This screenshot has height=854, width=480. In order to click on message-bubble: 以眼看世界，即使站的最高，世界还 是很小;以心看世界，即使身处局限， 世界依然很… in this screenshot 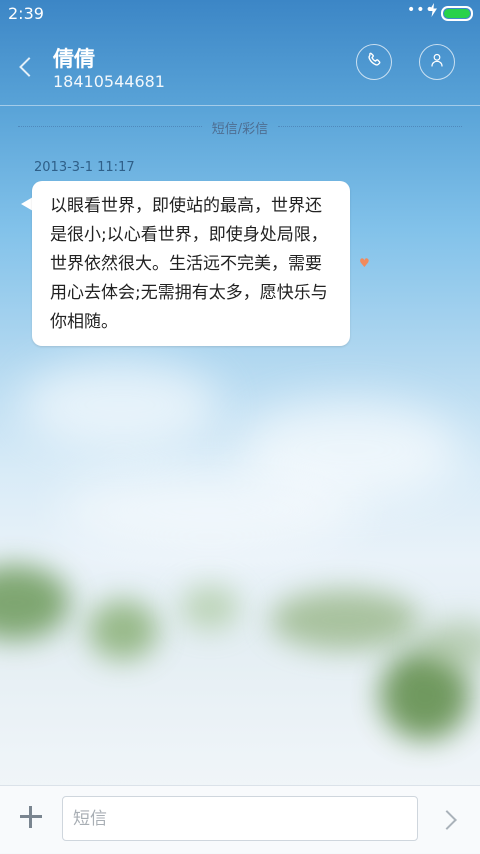, I will do `click(191, 263)`.